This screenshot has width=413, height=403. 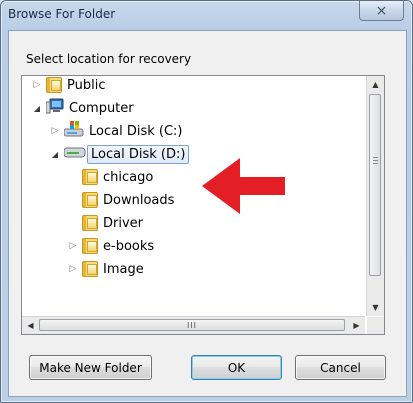 What do you see at coordinates (129, 246) in the screenshot?
I see `tree-item-label: e-books` at bounding box center [129, 246].